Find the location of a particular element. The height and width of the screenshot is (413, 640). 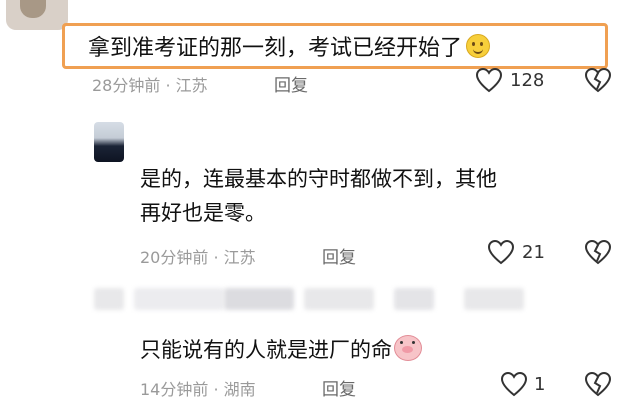

comment-time: 28分钟前 is located at coordinates (126, 85).